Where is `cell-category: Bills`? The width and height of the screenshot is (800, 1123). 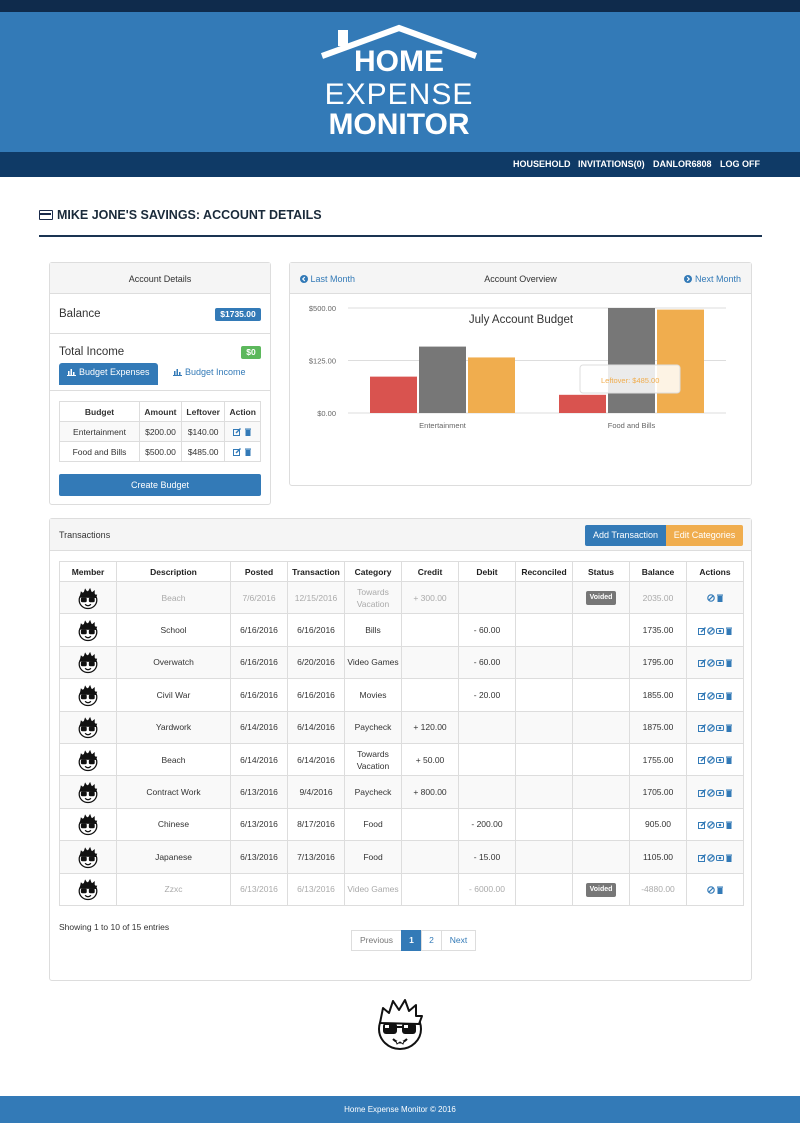 cell-category: Bills is located at coordinates (373, 630).